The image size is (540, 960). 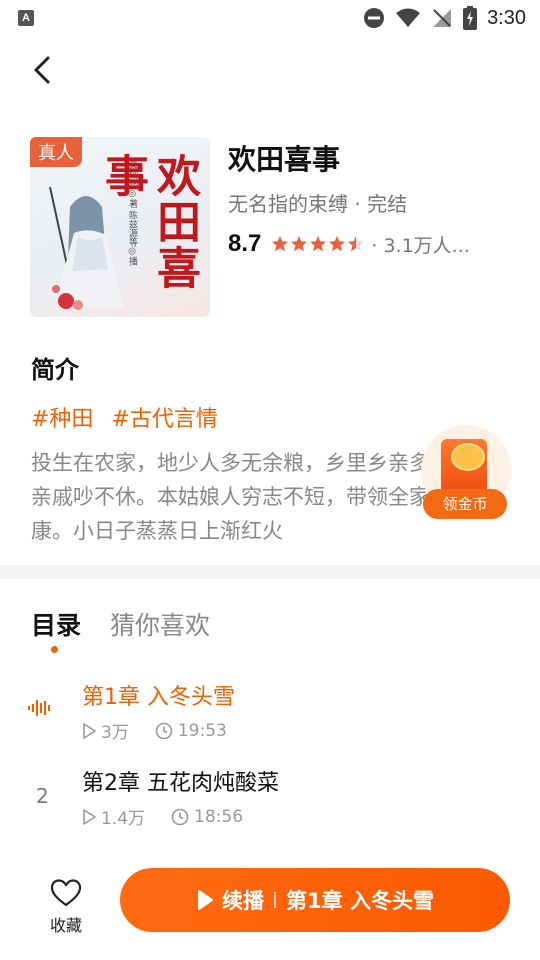 I want to click on status-icons: 3:30, so click(x=444, y=18).